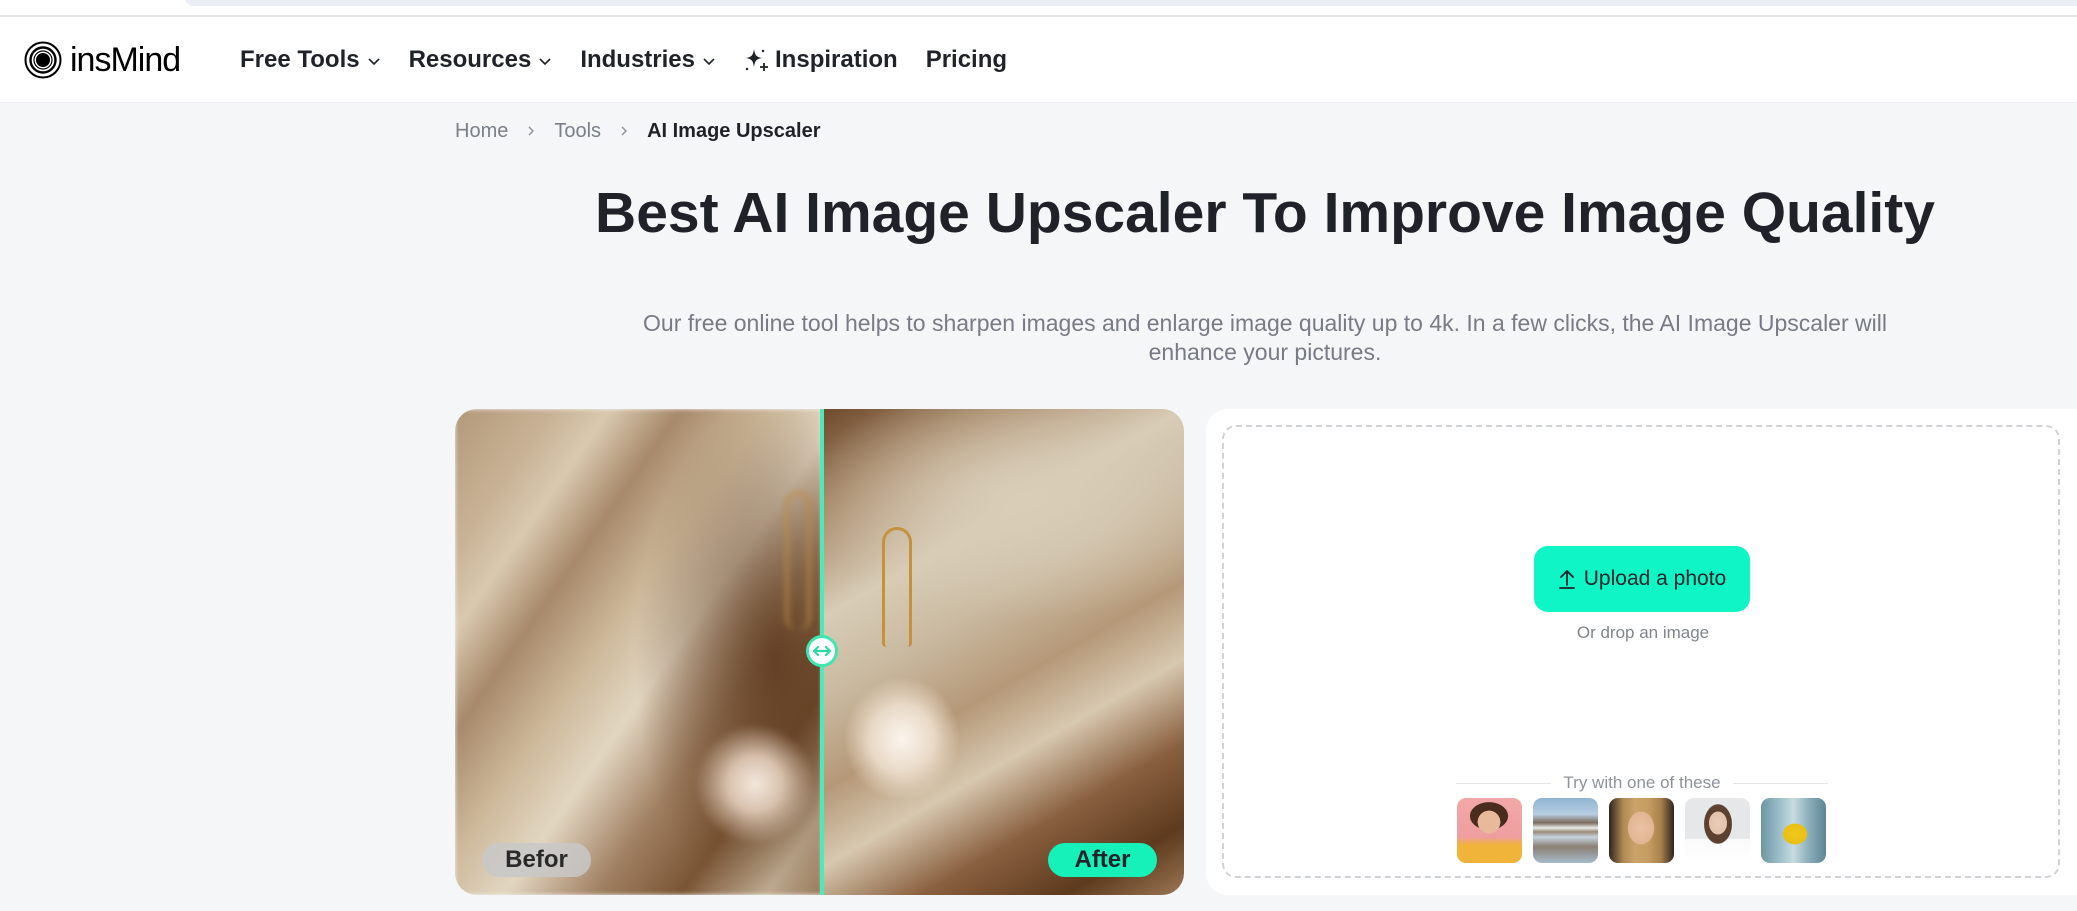 The width and height of the screenshot is (2077, 911). Describe the element at coordinates (637, 131) in the screenshot. I see `breadcrumb: Home Tools AI Image Upscaler` at that location.